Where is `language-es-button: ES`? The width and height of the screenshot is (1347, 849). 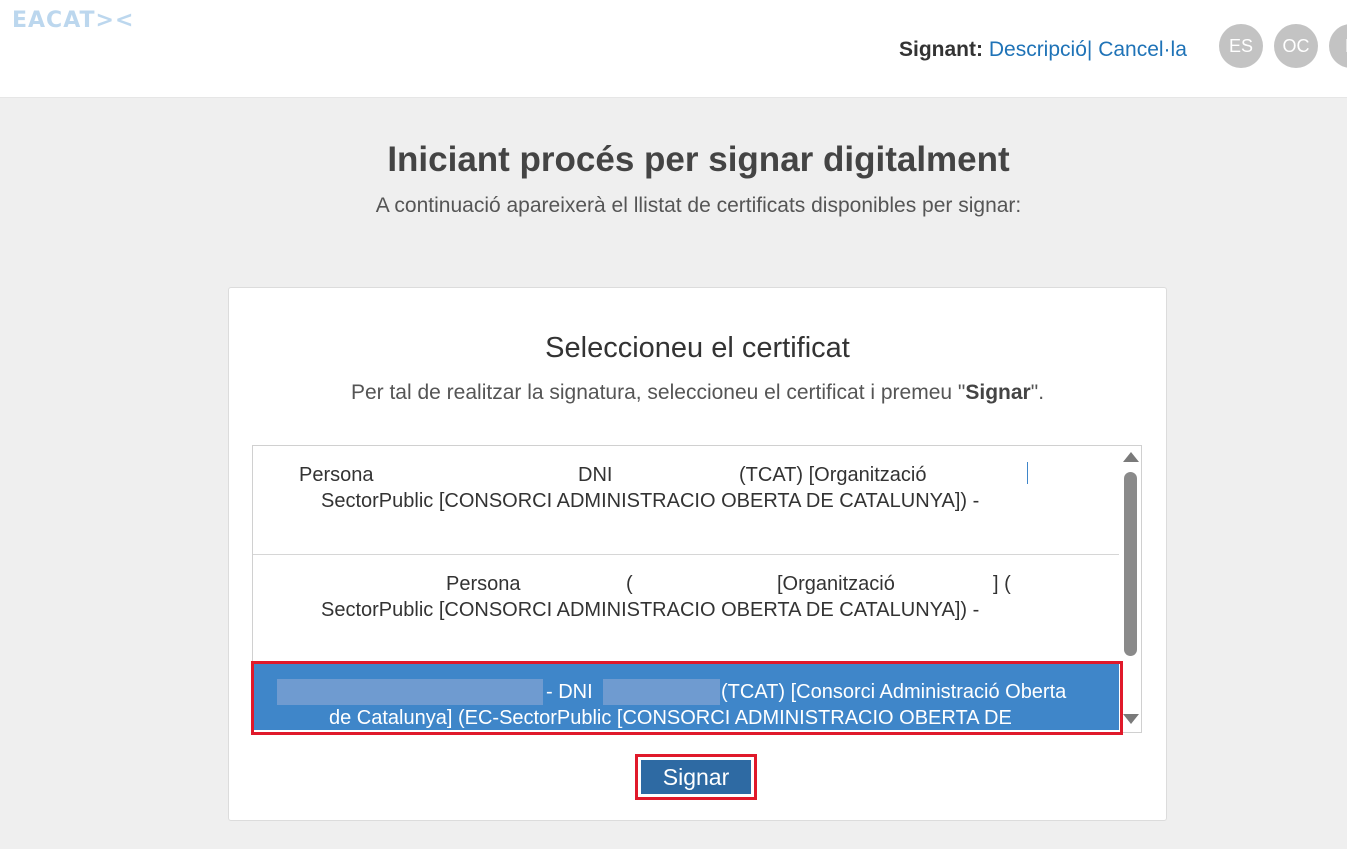 language-es-button: ES is located at coordinates (1241, 46).